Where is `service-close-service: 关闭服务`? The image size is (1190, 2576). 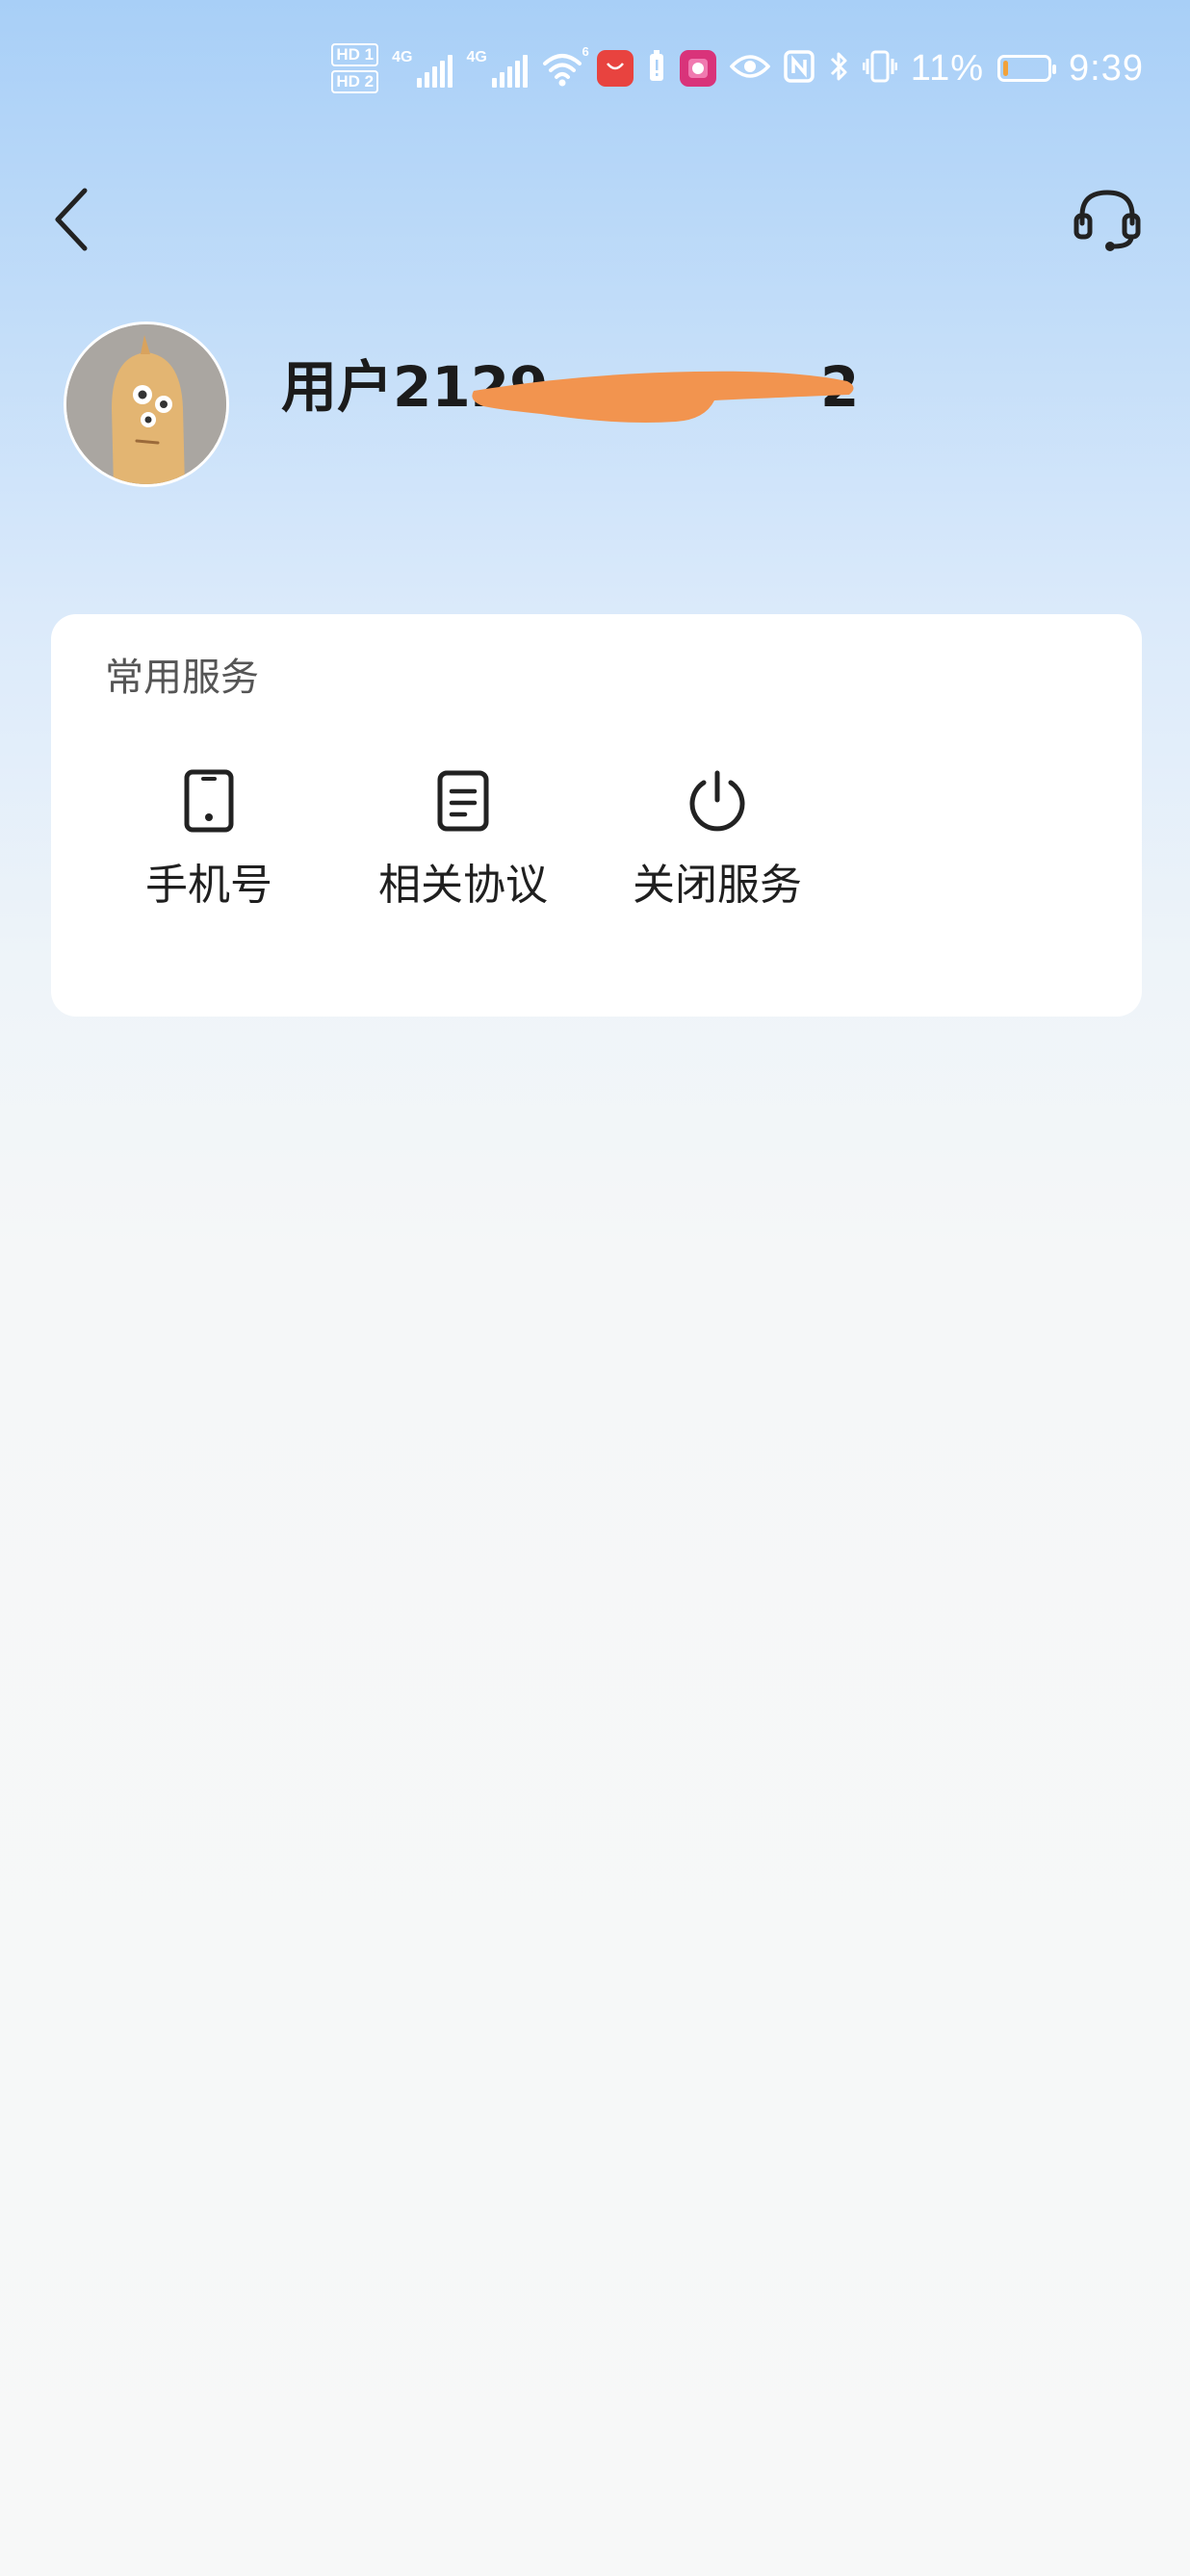 service-close-service: 关闭服务 is located at coordinates (717, 840).